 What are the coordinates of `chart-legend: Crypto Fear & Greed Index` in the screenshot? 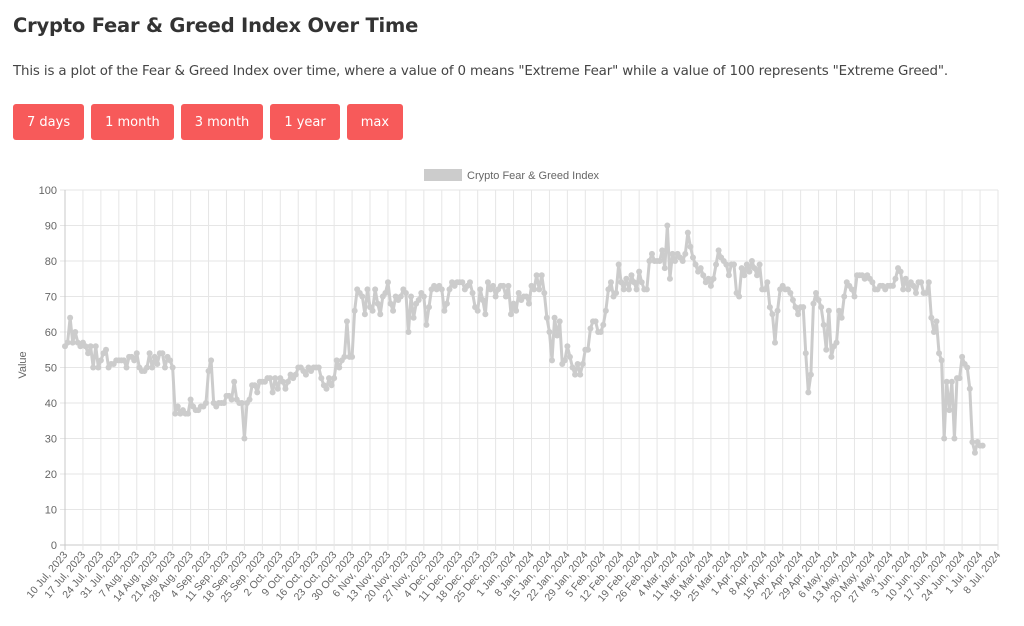 It's located at (512, 175).